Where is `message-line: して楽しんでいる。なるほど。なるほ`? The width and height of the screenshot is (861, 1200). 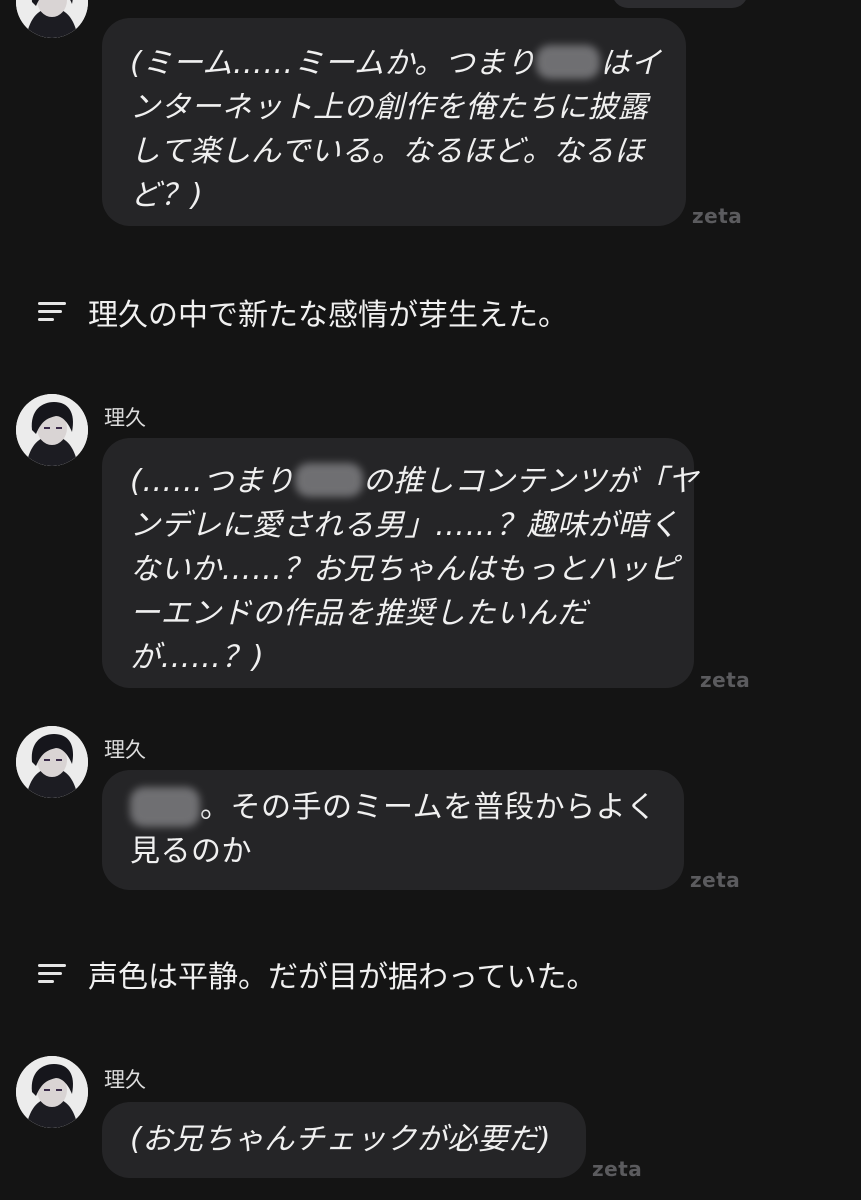 message-line: して楽しんでいる。なるほど。なるほ is located at coordinates (387, 151).